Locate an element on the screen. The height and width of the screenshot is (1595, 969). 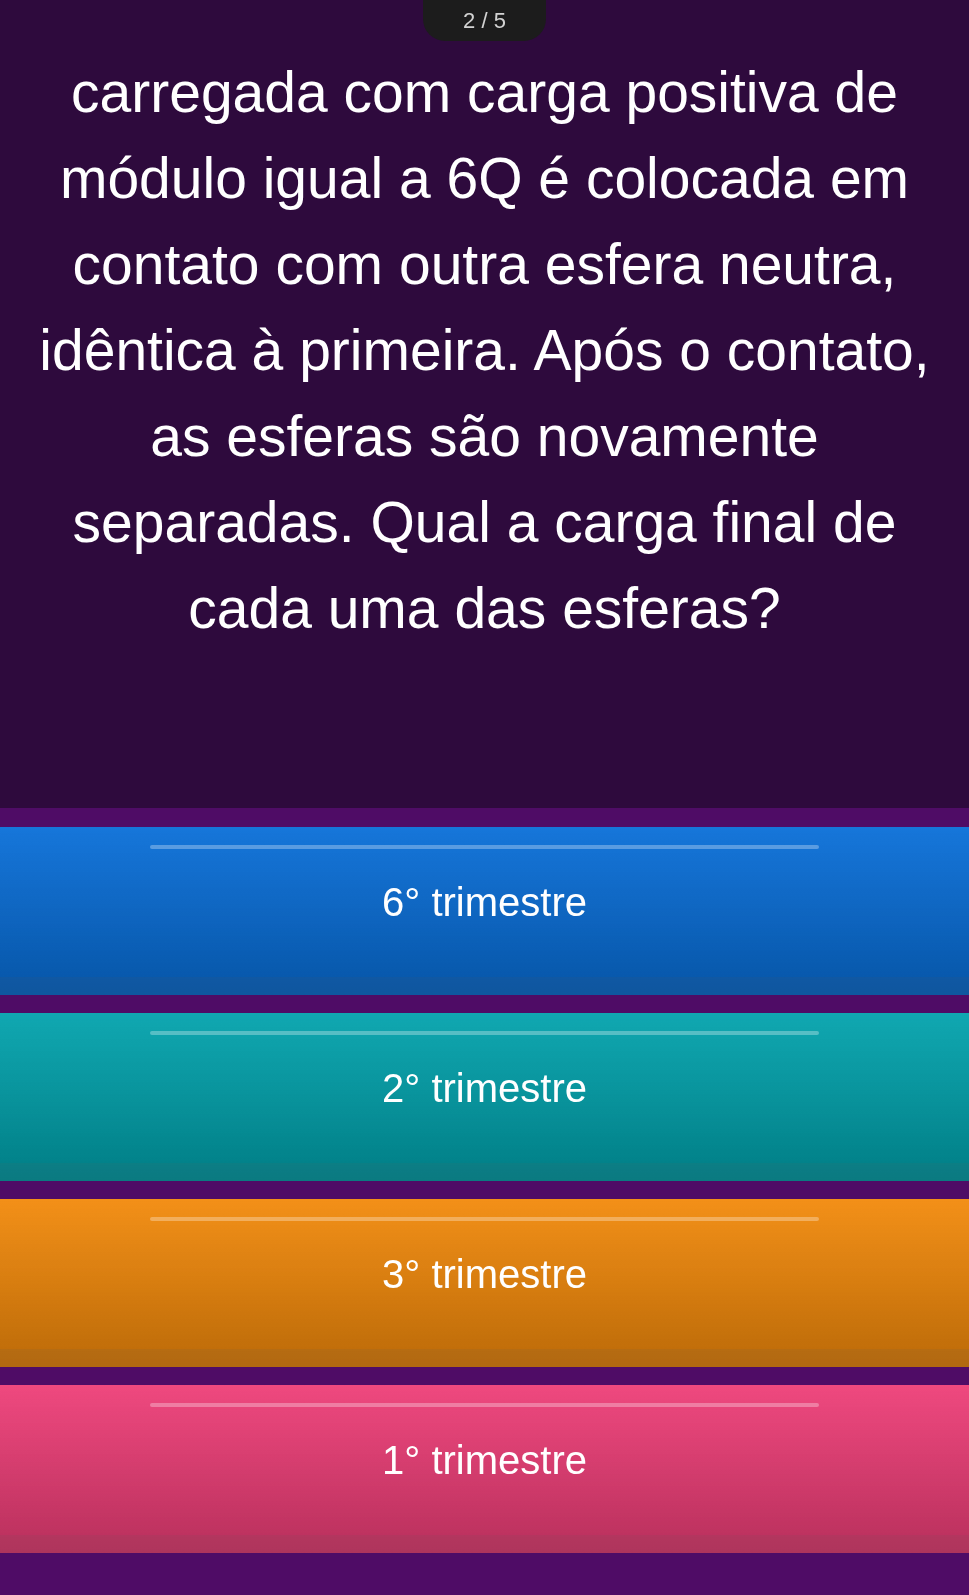
question-counter: 2 / 5 is located at coordinates (484, 20).